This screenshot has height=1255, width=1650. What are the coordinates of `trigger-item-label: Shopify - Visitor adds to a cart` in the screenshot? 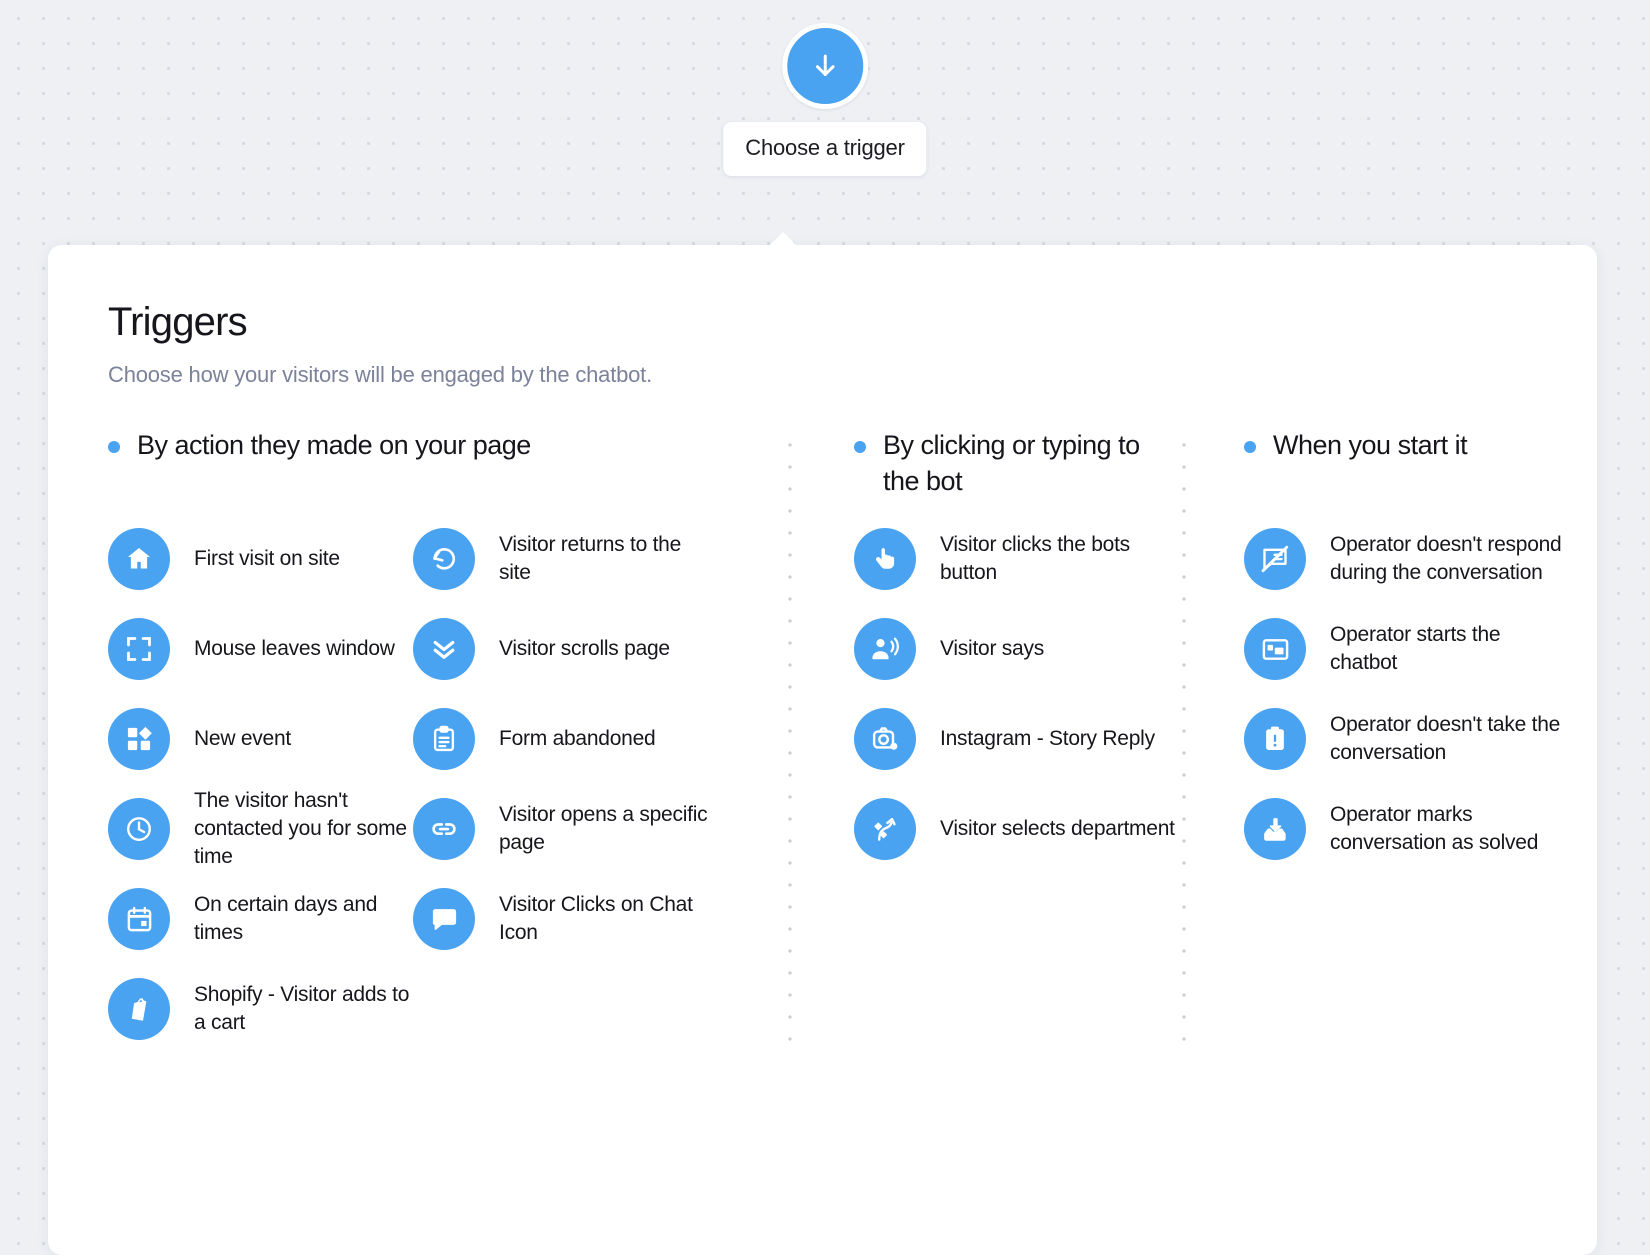 It's located at (302, 1008).